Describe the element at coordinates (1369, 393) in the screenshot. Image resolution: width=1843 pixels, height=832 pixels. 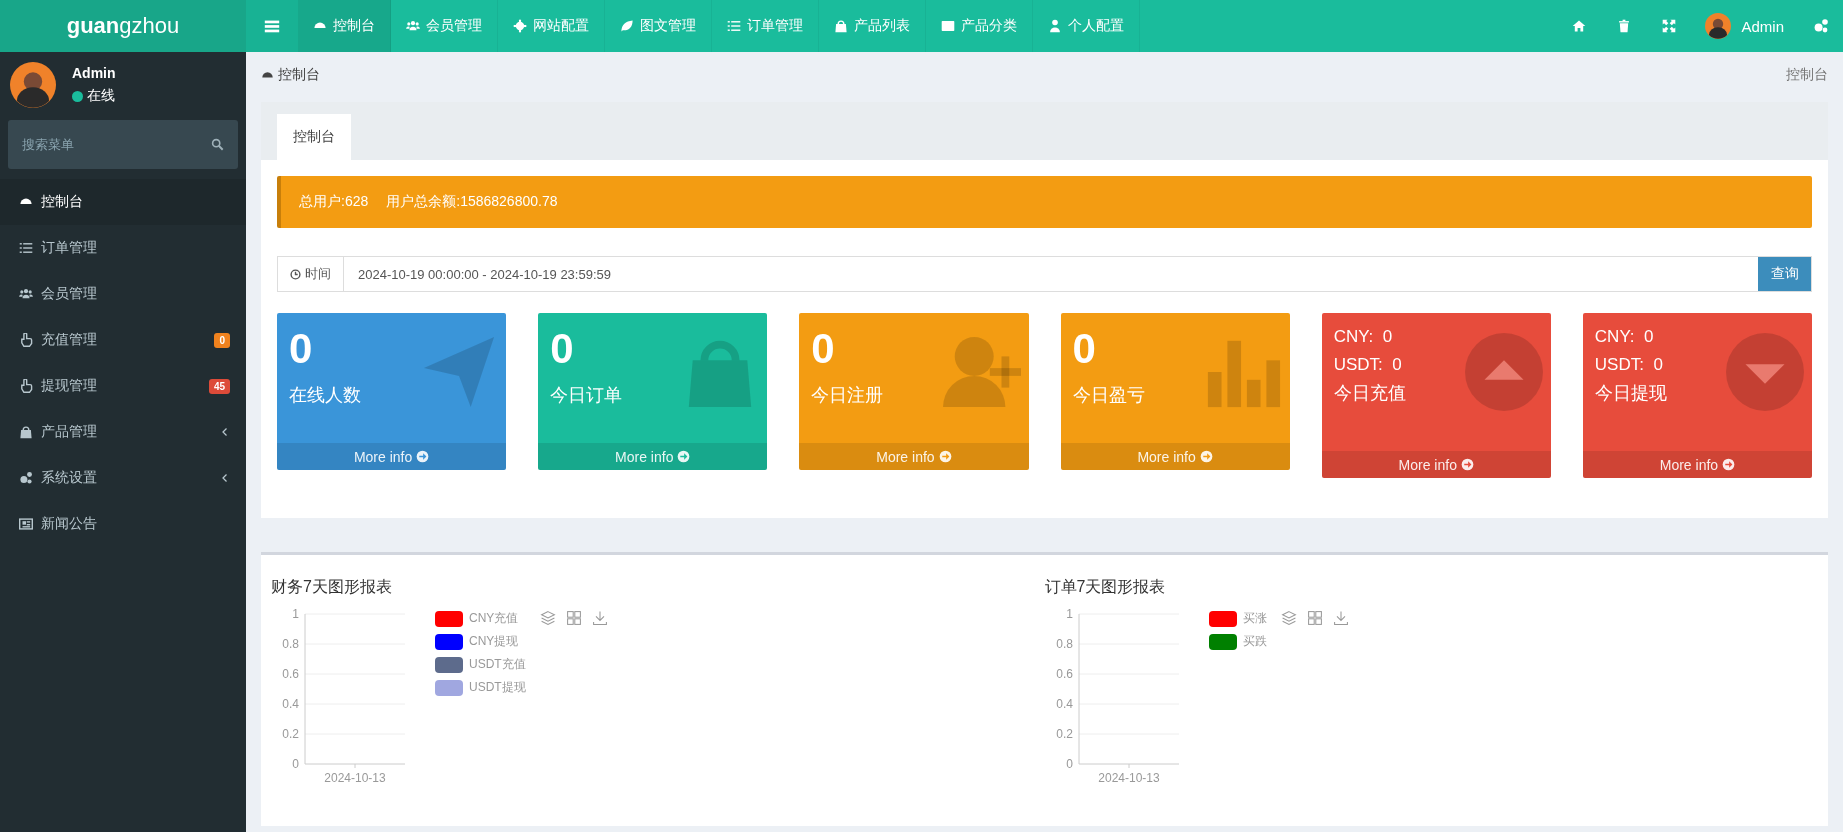
I see `stat-label: 今日充值` at that location.